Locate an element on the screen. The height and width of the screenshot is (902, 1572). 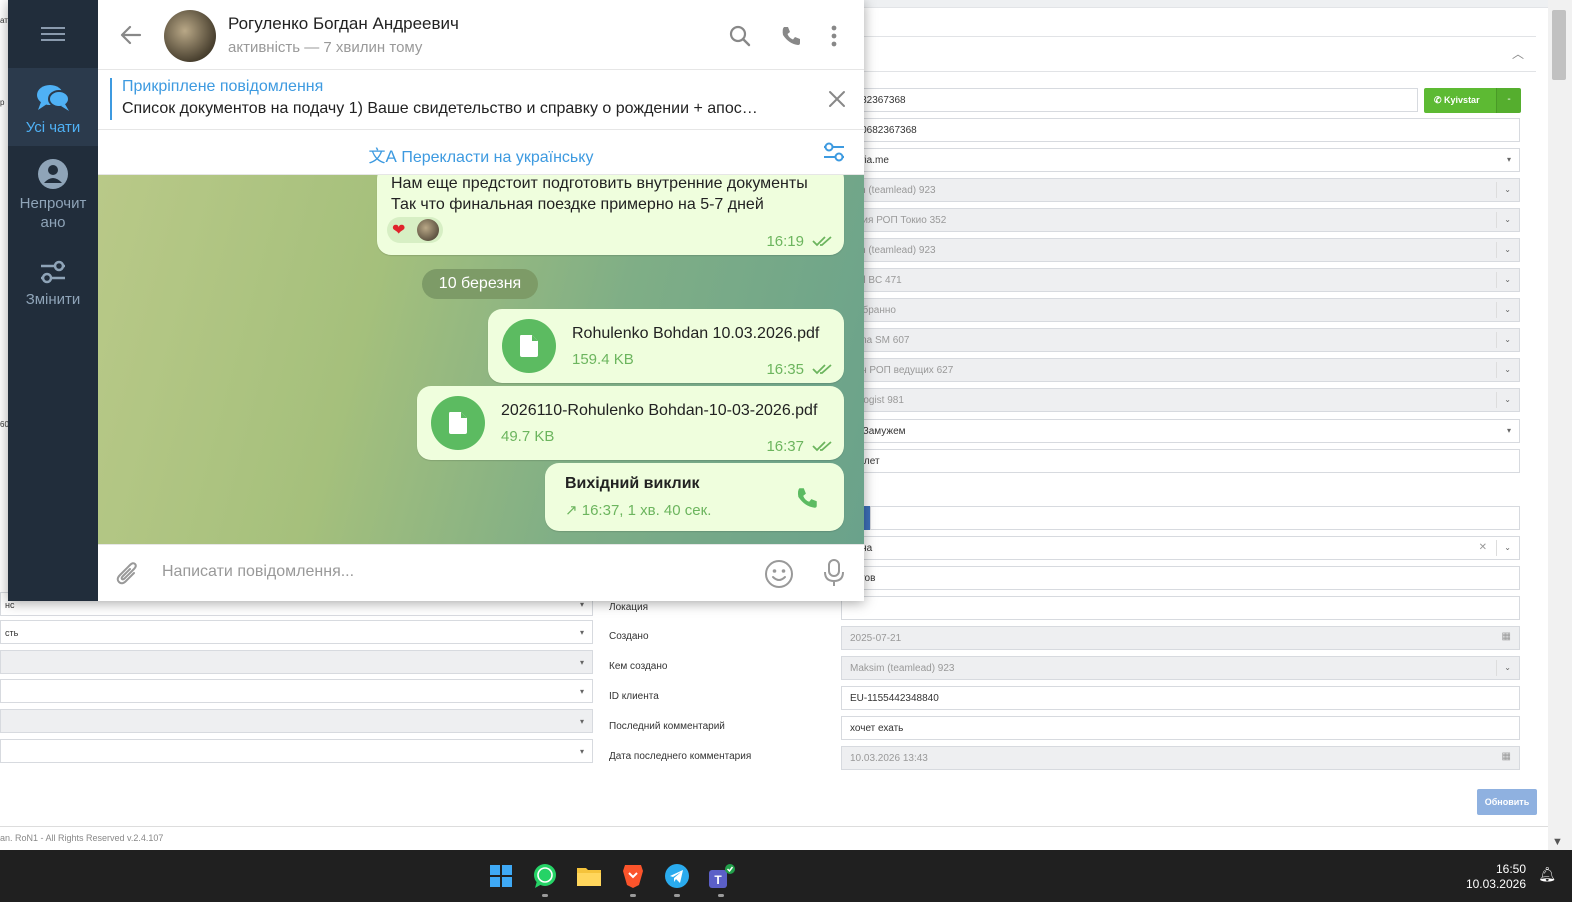
select-field: garia.me ▾ is located at coordinates (1180, 160).